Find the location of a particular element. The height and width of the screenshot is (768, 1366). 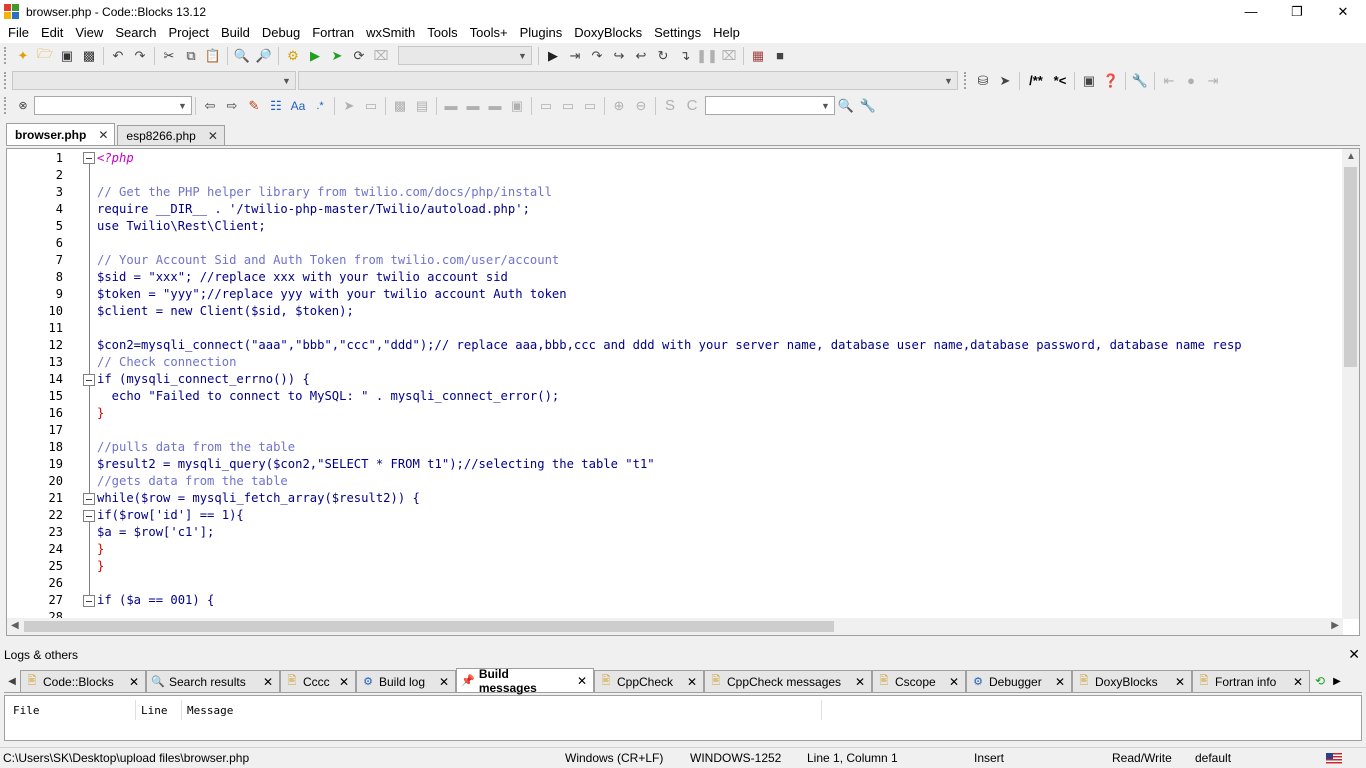

tab-cccc: 🖹 Cccc ✕ is located at coordinates (318, 681).